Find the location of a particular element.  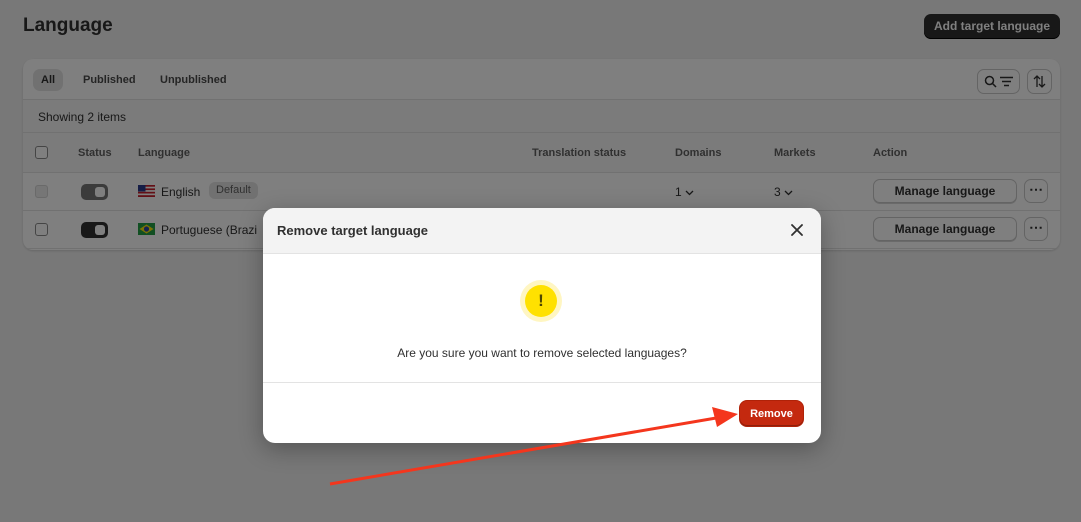

dialog-header: Remove target language is located at coordinates (542, 231).